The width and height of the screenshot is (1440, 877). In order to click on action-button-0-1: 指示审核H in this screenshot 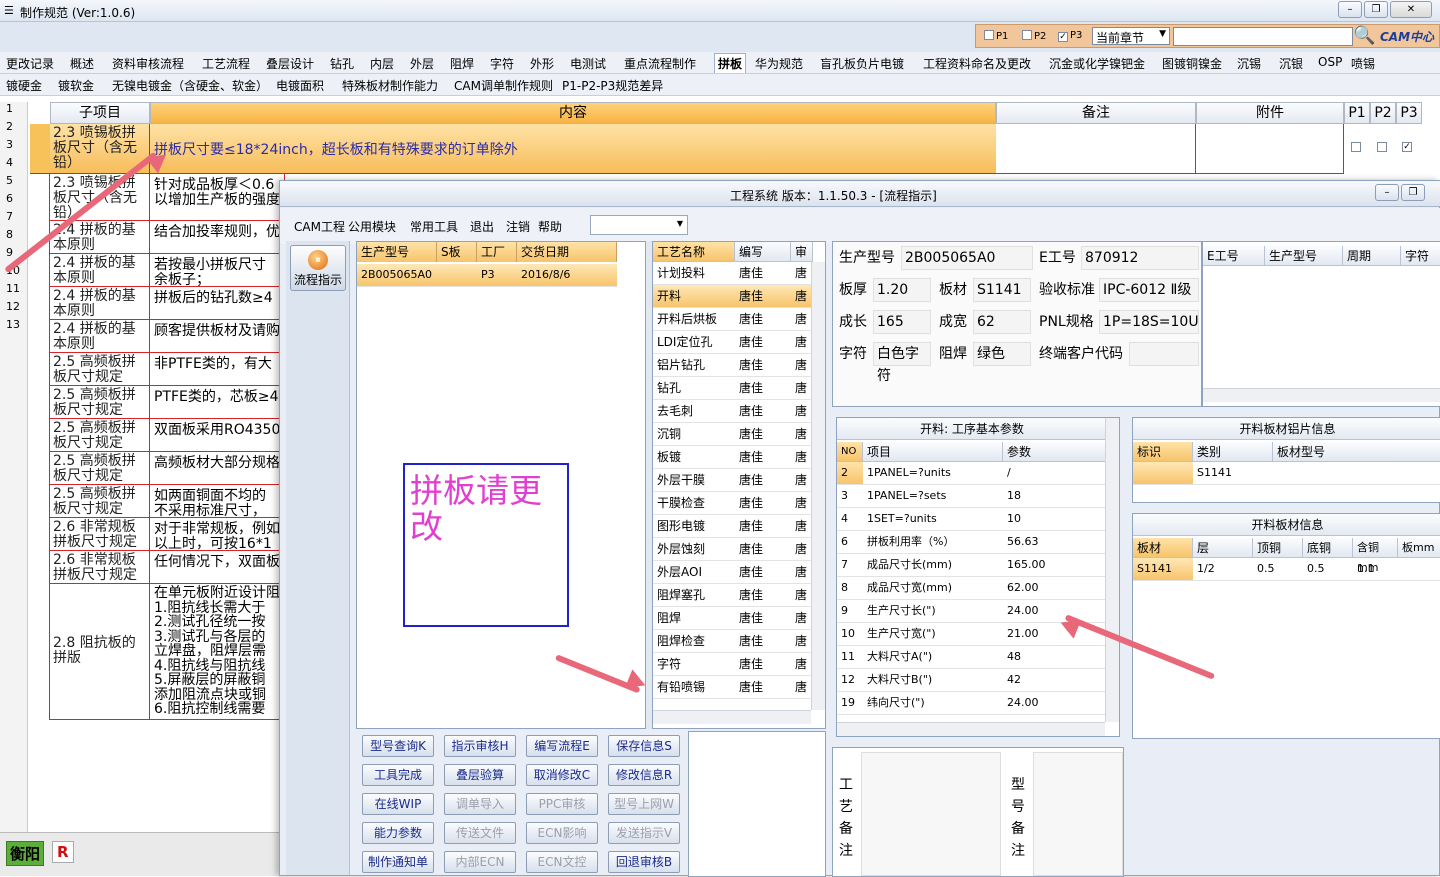, I will do `click(480, 746)`.